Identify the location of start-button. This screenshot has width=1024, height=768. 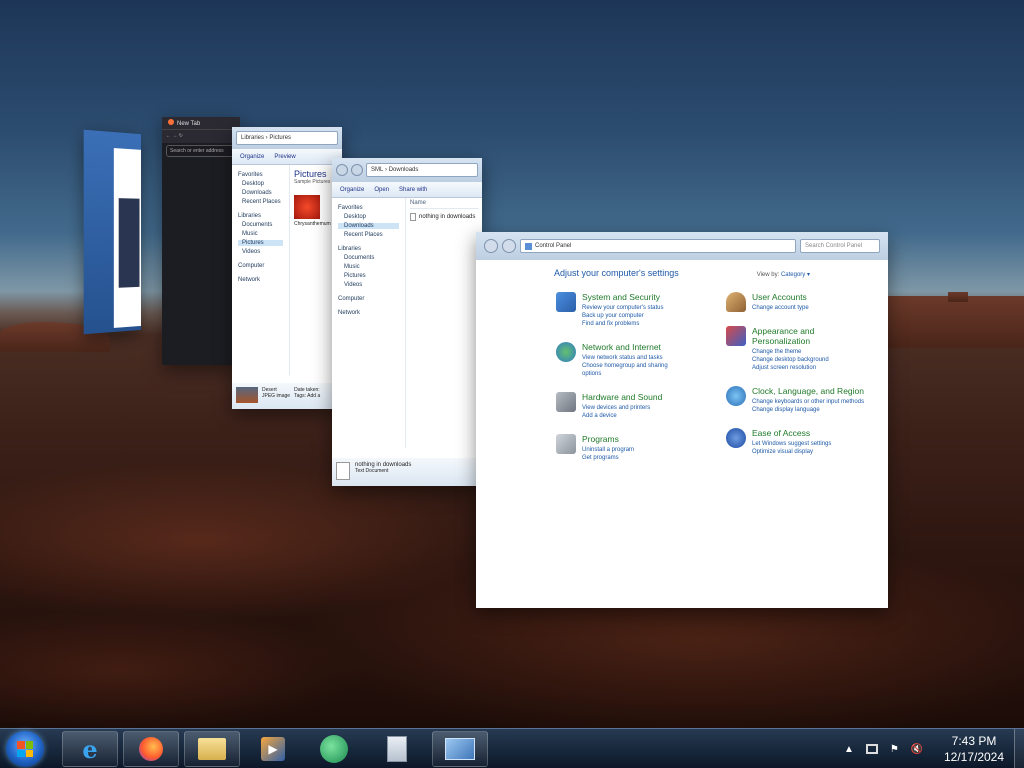
(25, 749).